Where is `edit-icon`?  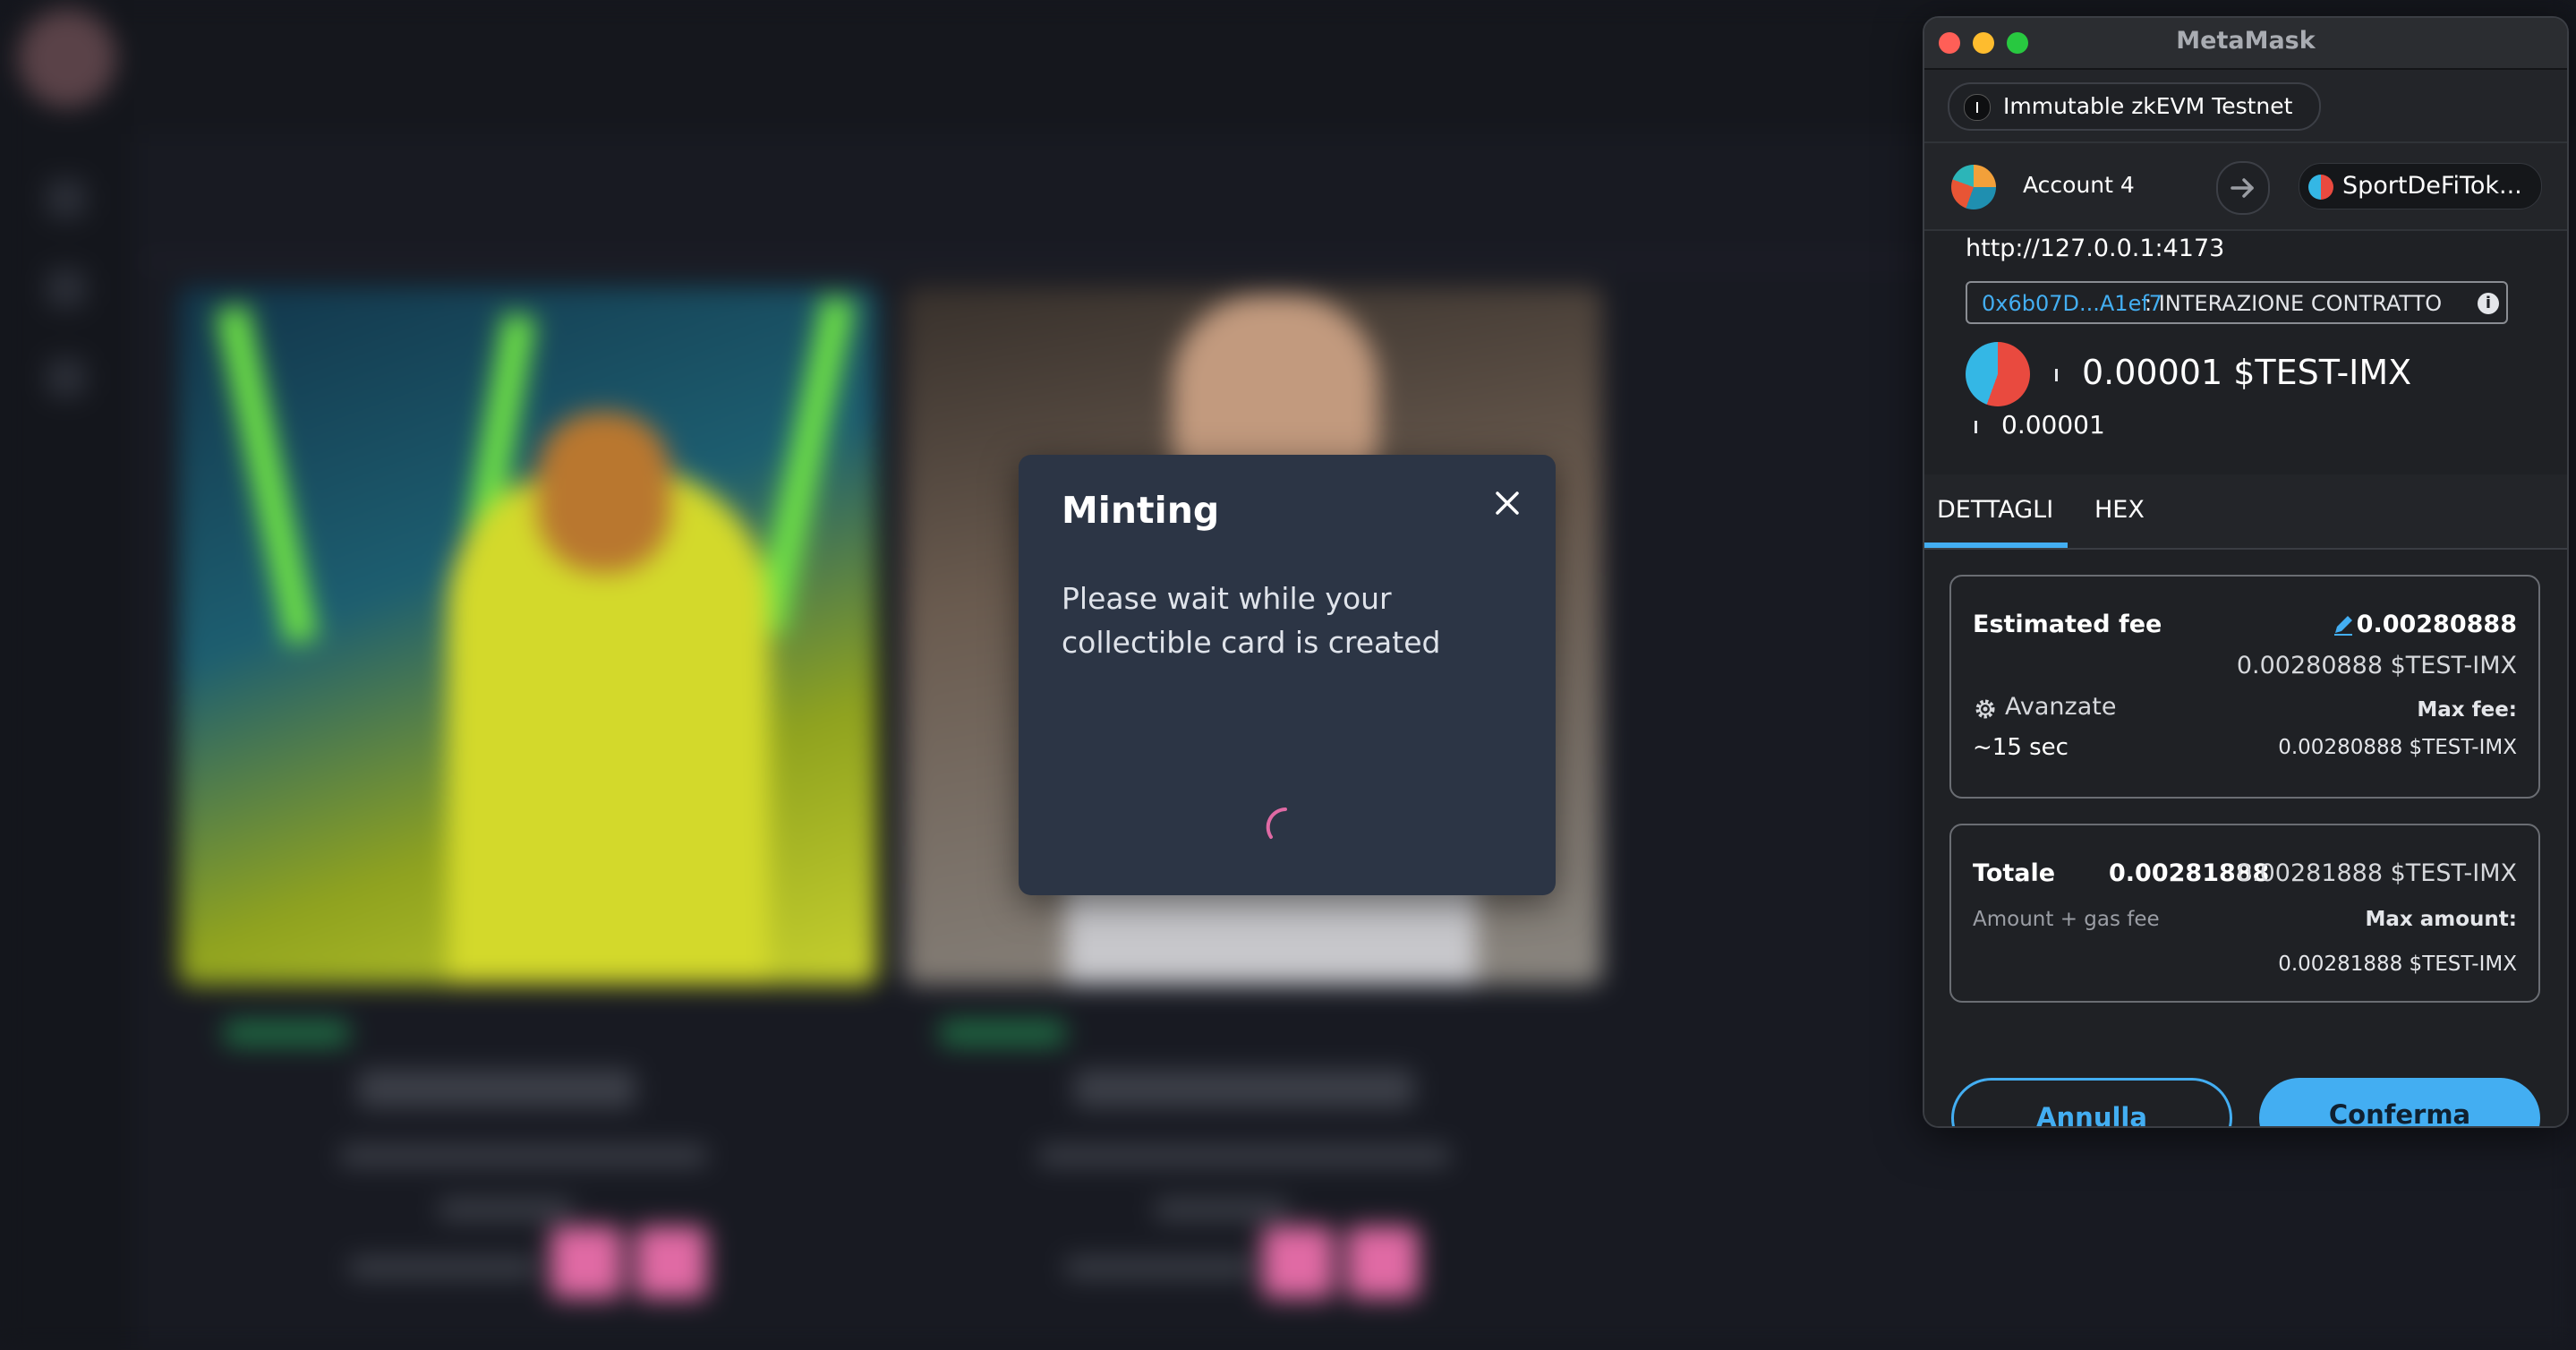
edit-icon is located at coordinates (2343, 624).